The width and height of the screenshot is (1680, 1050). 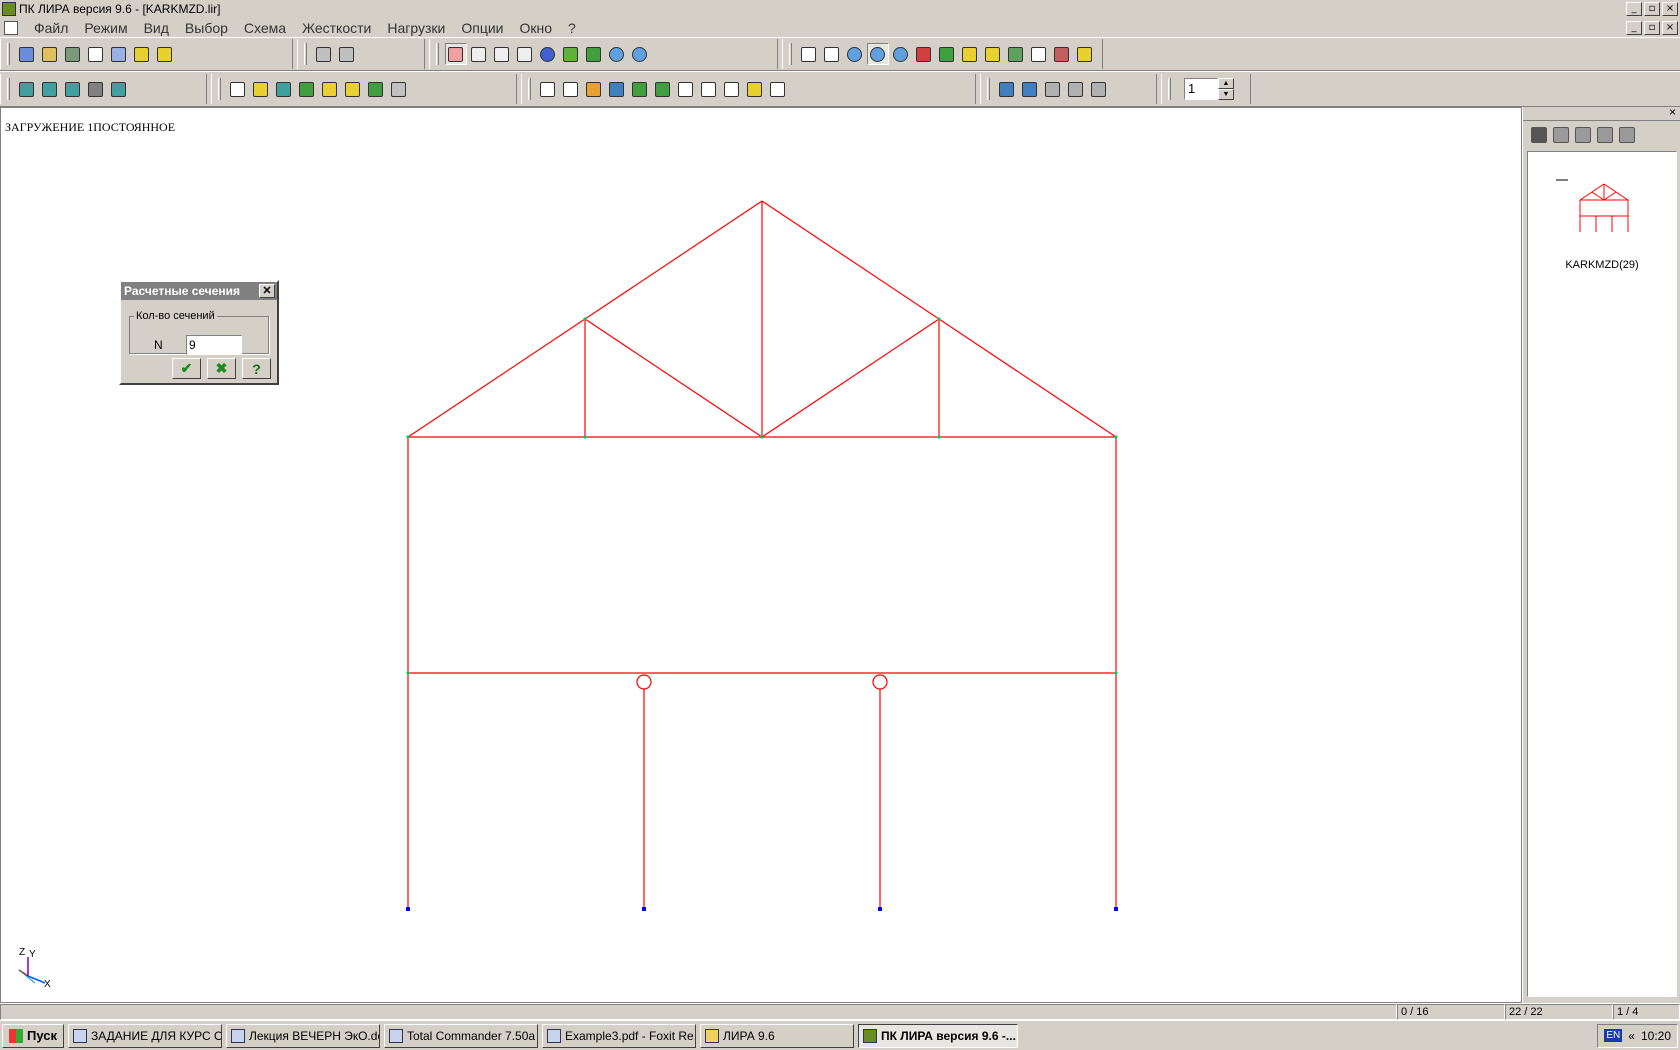 I want to click on side-panel-close-icon: ×, so click(x=1672, y=112).